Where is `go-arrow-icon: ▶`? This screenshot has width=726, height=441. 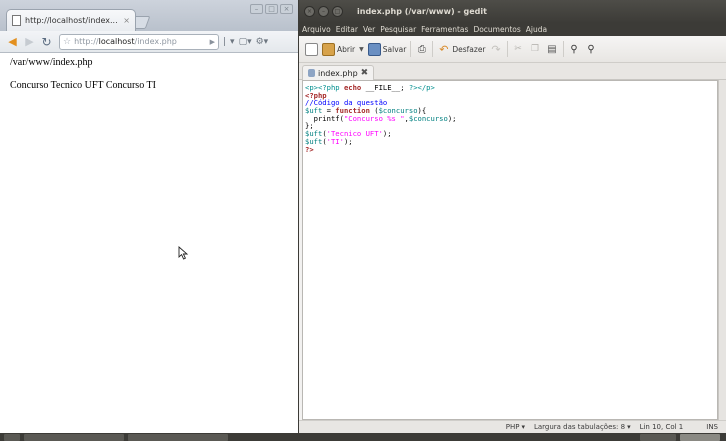
go-arrow-icon: ▶ is located at coordinates (212, 42).